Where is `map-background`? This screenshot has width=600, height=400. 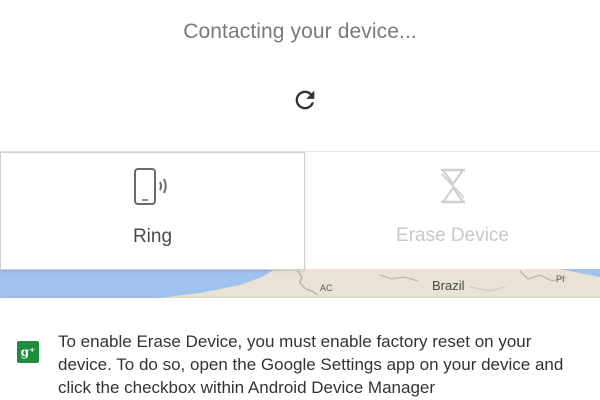
map-background is located at coordinates (300, 284).